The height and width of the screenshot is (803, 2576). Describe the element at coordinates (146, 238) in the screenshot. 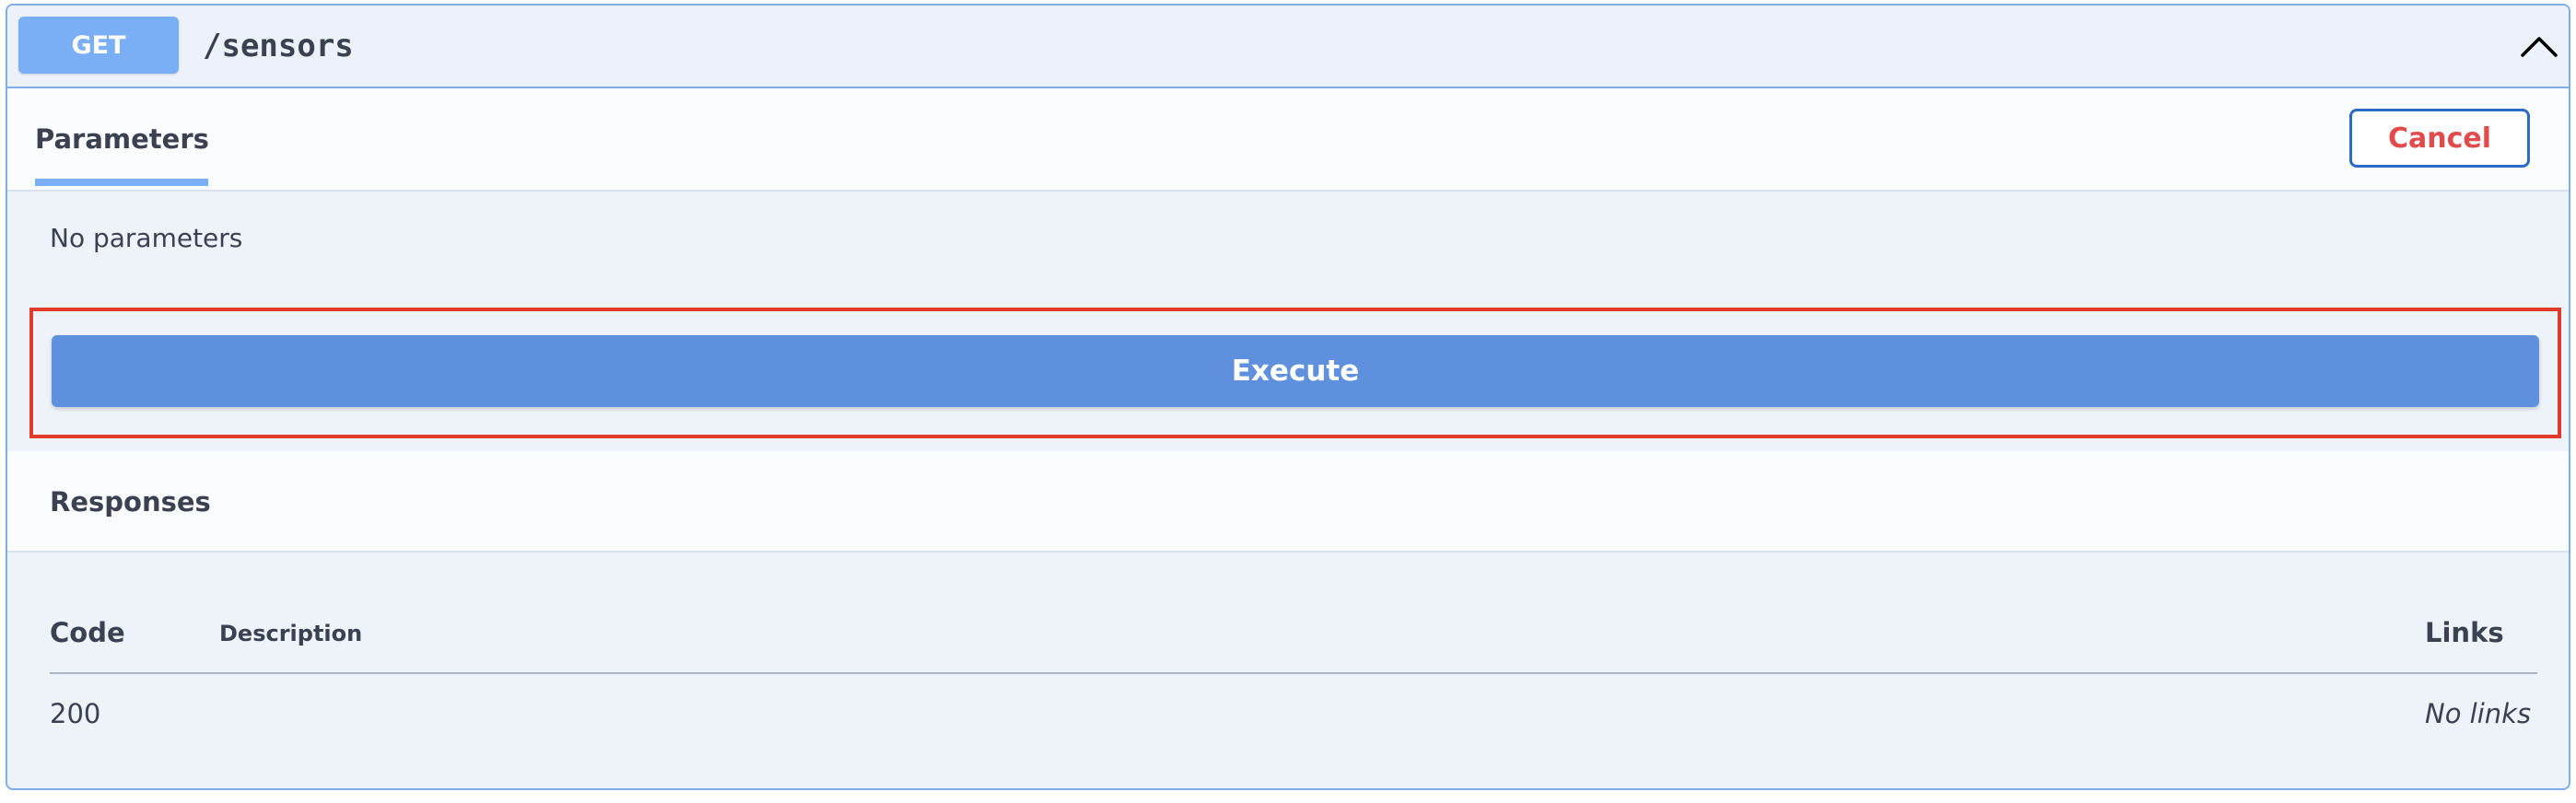

I see `no-parameters-text: No parameters` at that location.